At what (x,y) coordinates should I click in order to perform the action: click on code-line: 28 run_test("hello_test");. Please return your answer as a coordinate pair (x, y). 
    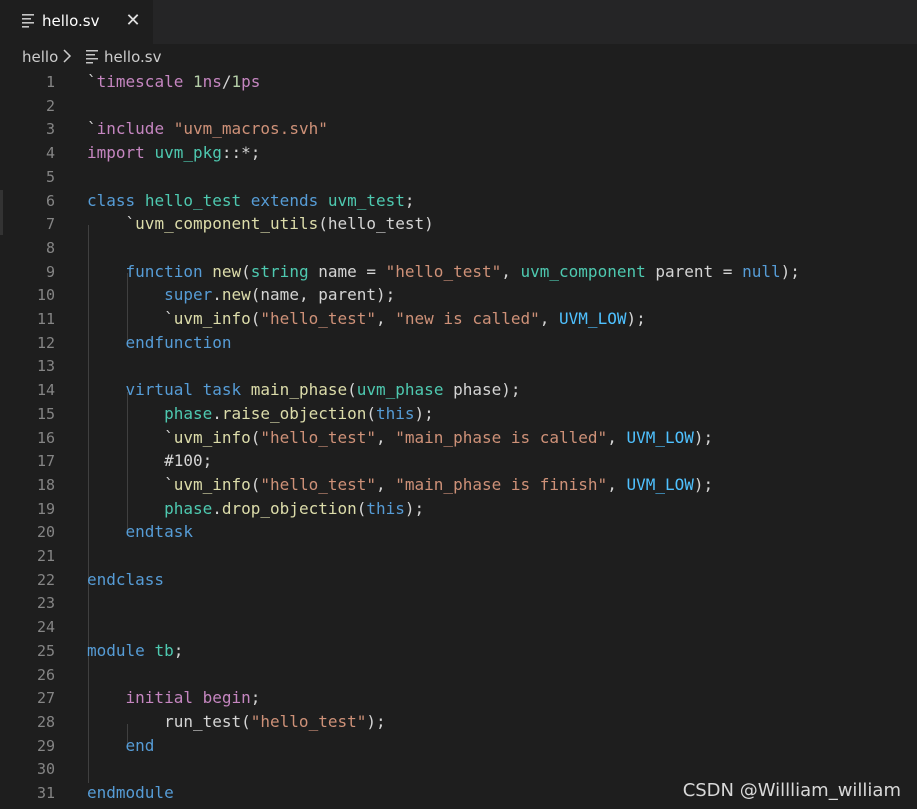
    Looking at the image, I should click on (458, 722).